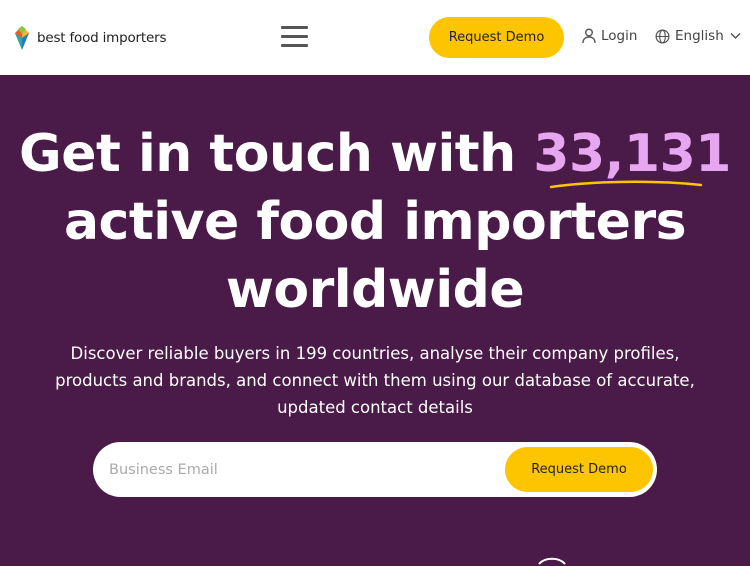 The image size is (750, 566). Describe the element at coordinates (552, 561) in the screenshot. I see `decorative-shape` at that location.